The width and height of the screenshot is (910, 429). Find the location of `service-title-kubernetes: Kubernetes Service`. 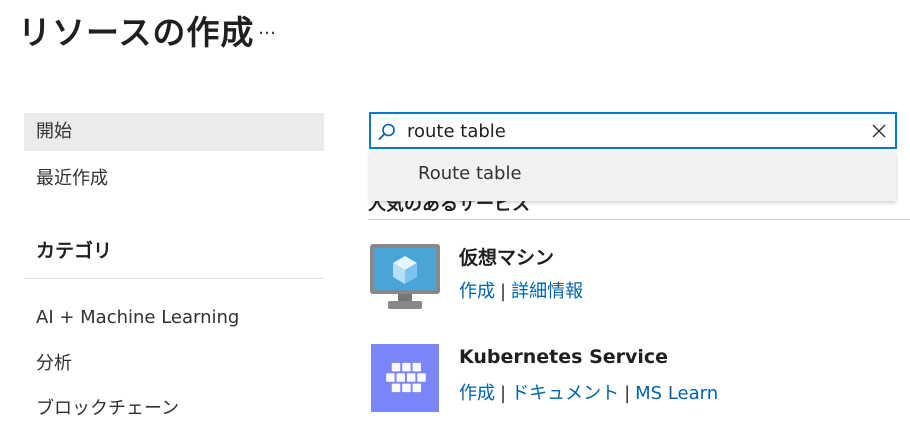

service-title-kubernetes: Kubernetes Service is located at coordinates (564, 357).